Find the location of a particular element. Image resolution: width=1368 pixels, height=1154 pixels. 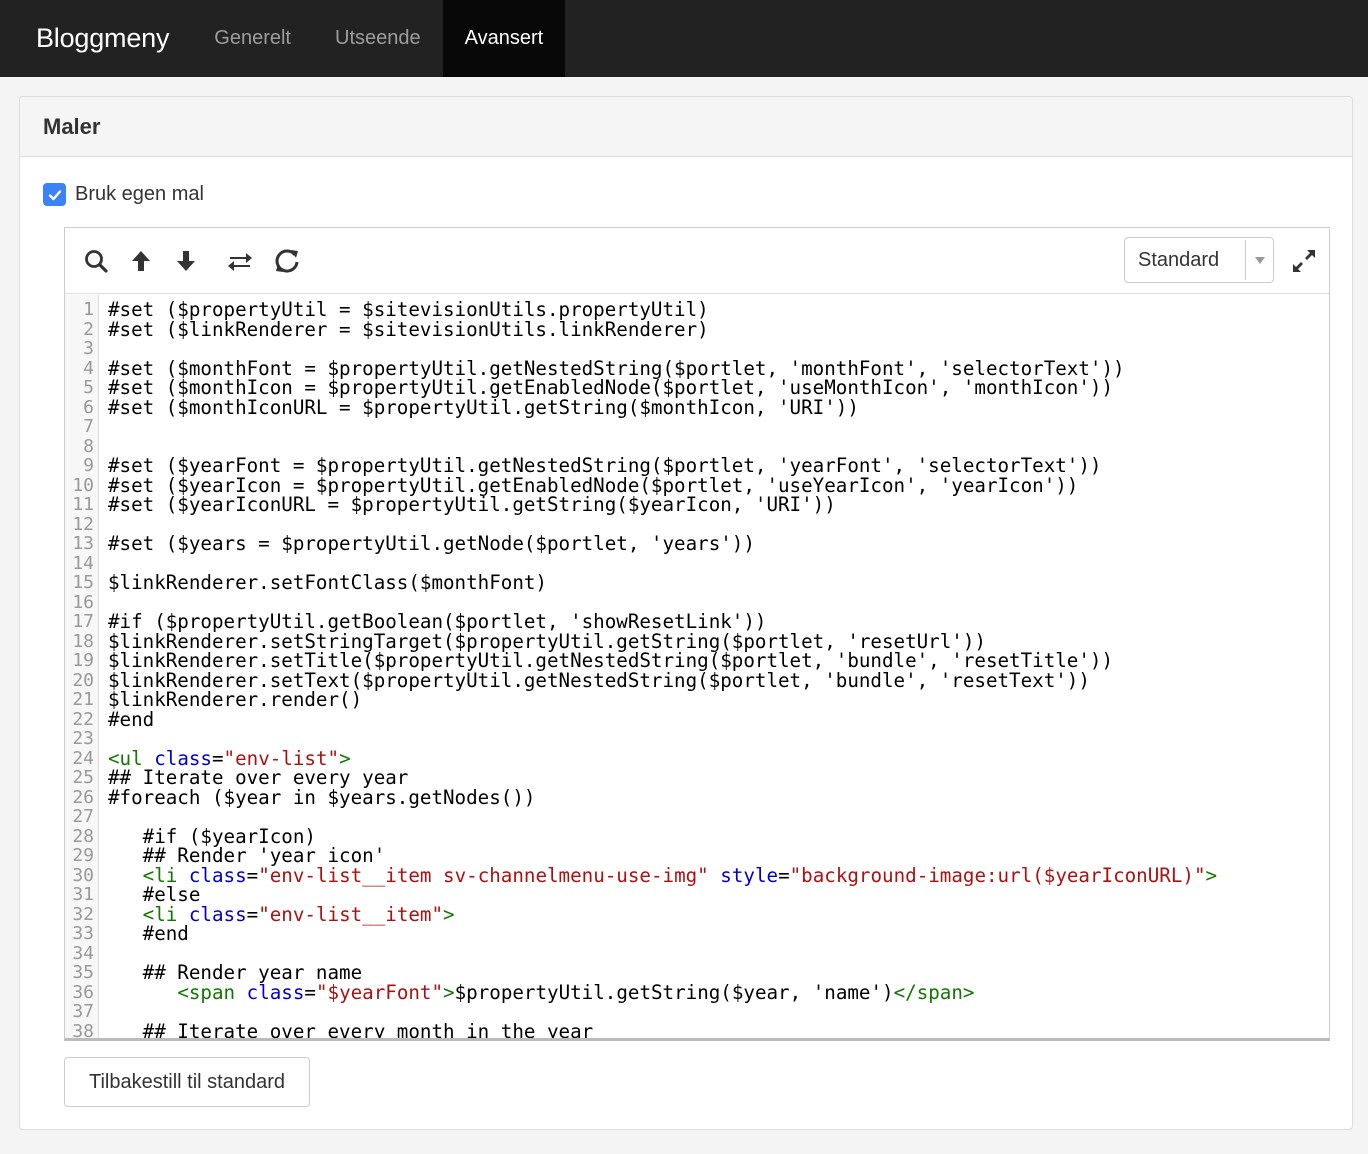

line-number: 23 is located at coordinates (83, 738).